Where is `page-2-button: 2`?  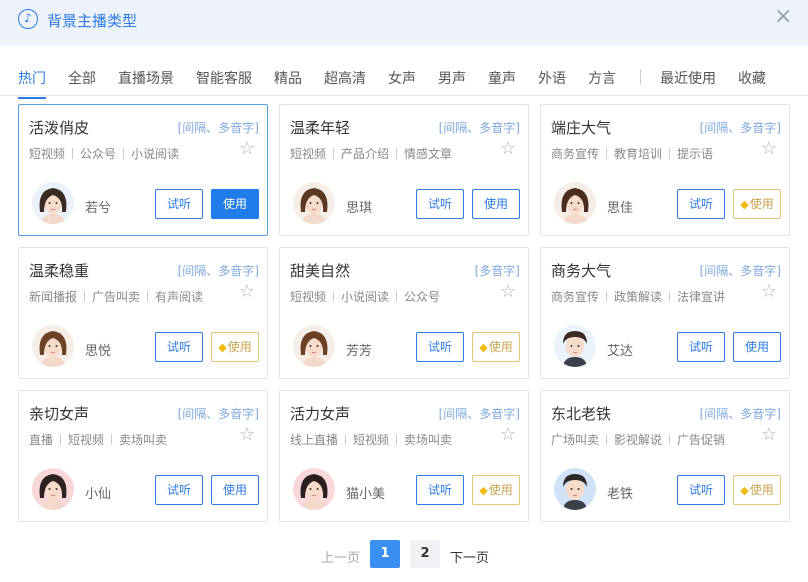 page-2-button: 2 is located at coordinates (425, 554).